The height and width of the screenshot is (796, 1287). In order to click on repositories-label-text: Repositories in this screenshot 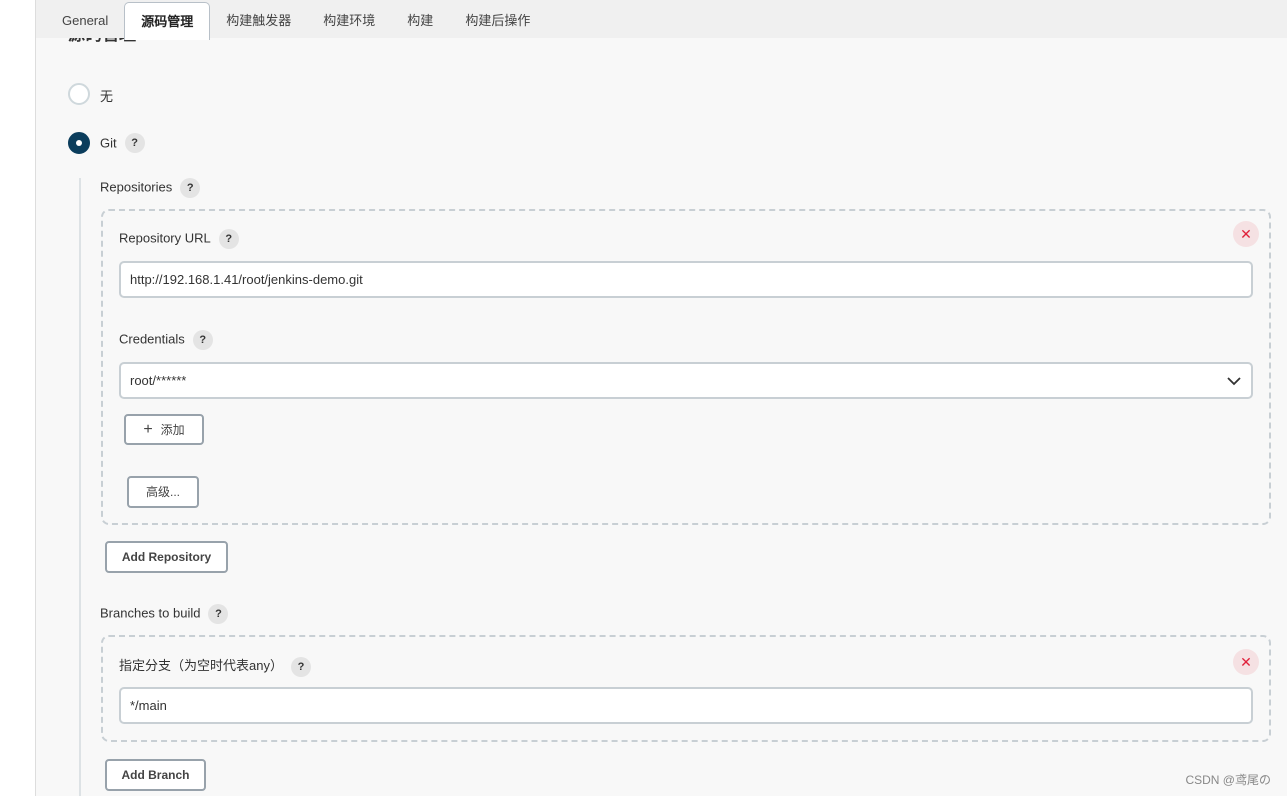, I will do `click(136, 187)`.